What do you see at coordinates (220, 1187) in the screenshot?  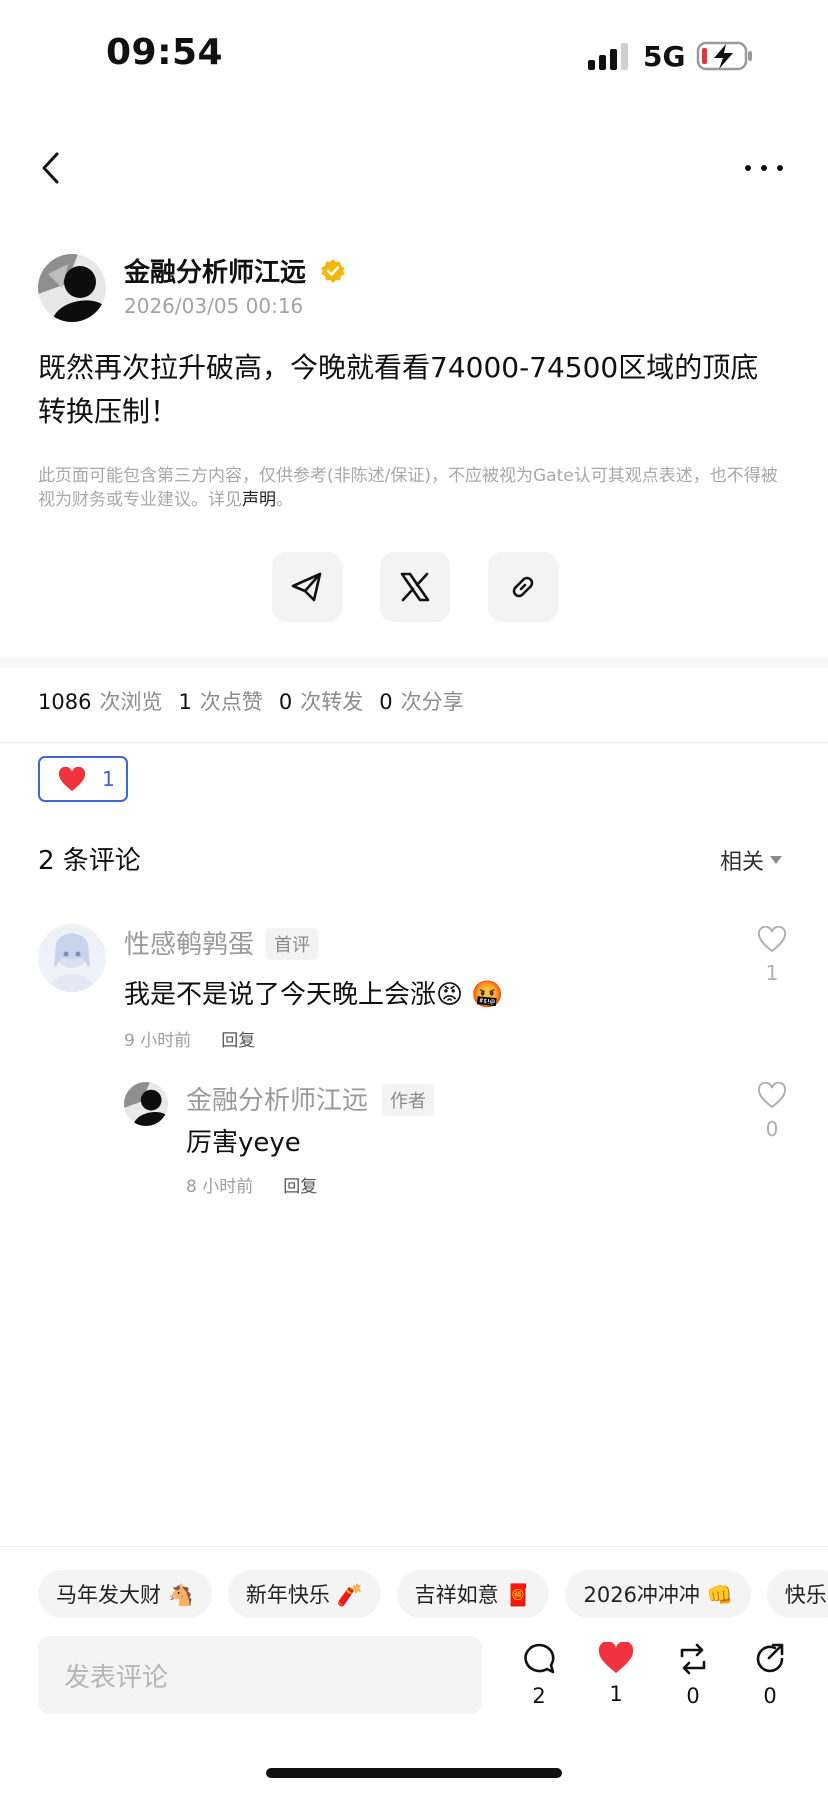 I see `reply-time: 8 小时前` at bounding box center [220, 1187].